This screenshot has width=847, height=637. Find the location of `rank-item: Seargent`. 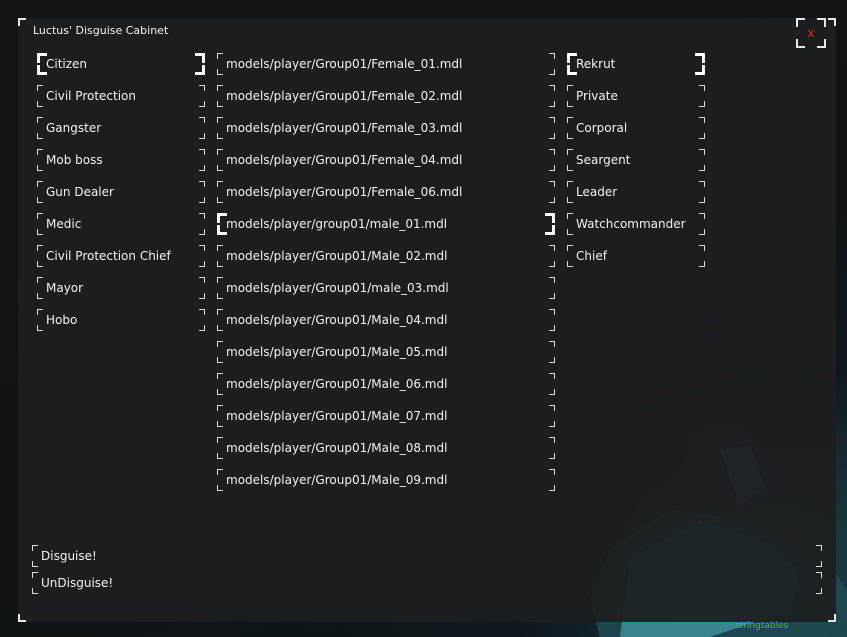

rank-item: Seargent is located at coordinates (636, 160).